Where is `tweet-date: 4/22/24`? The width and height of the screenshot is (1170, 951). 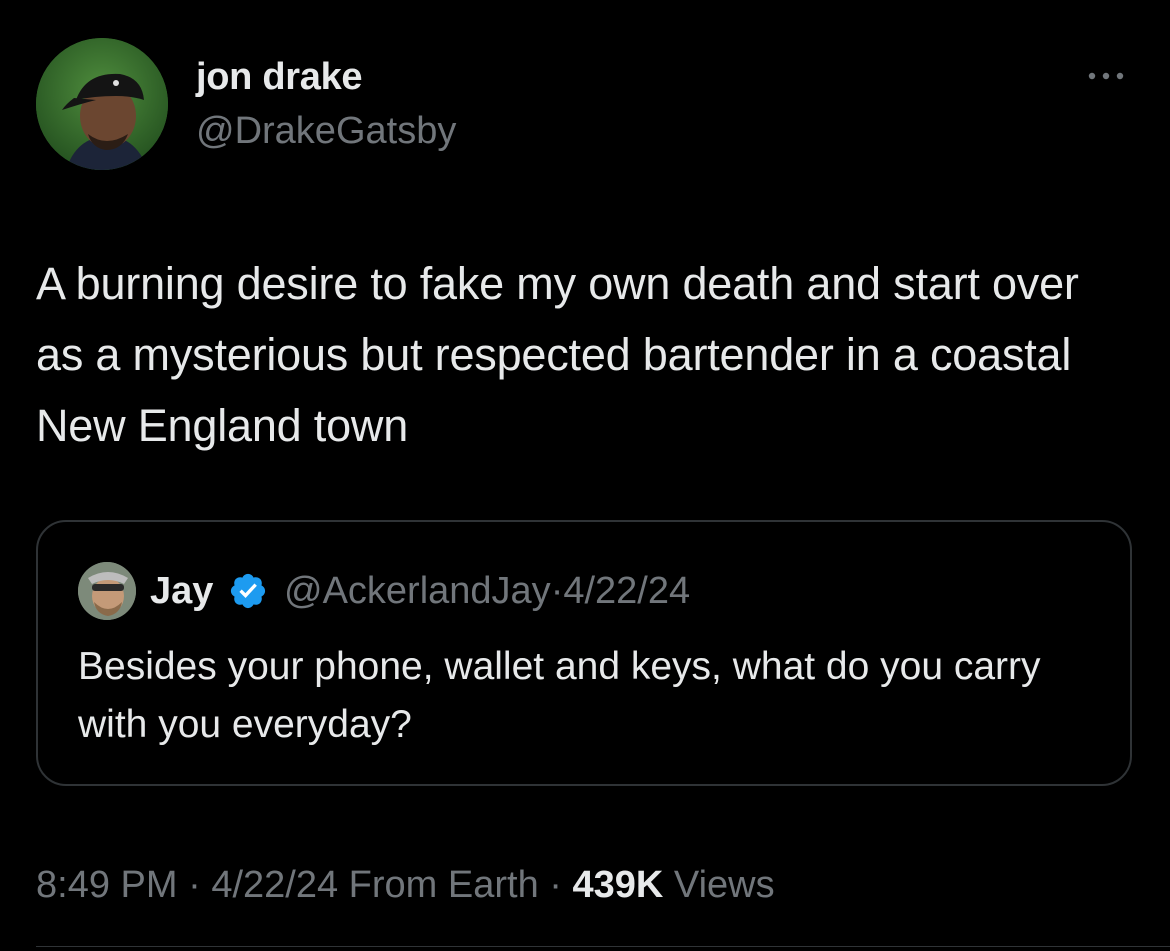 tweet-date: 4/22/24 is located at coordinates (274, 885).